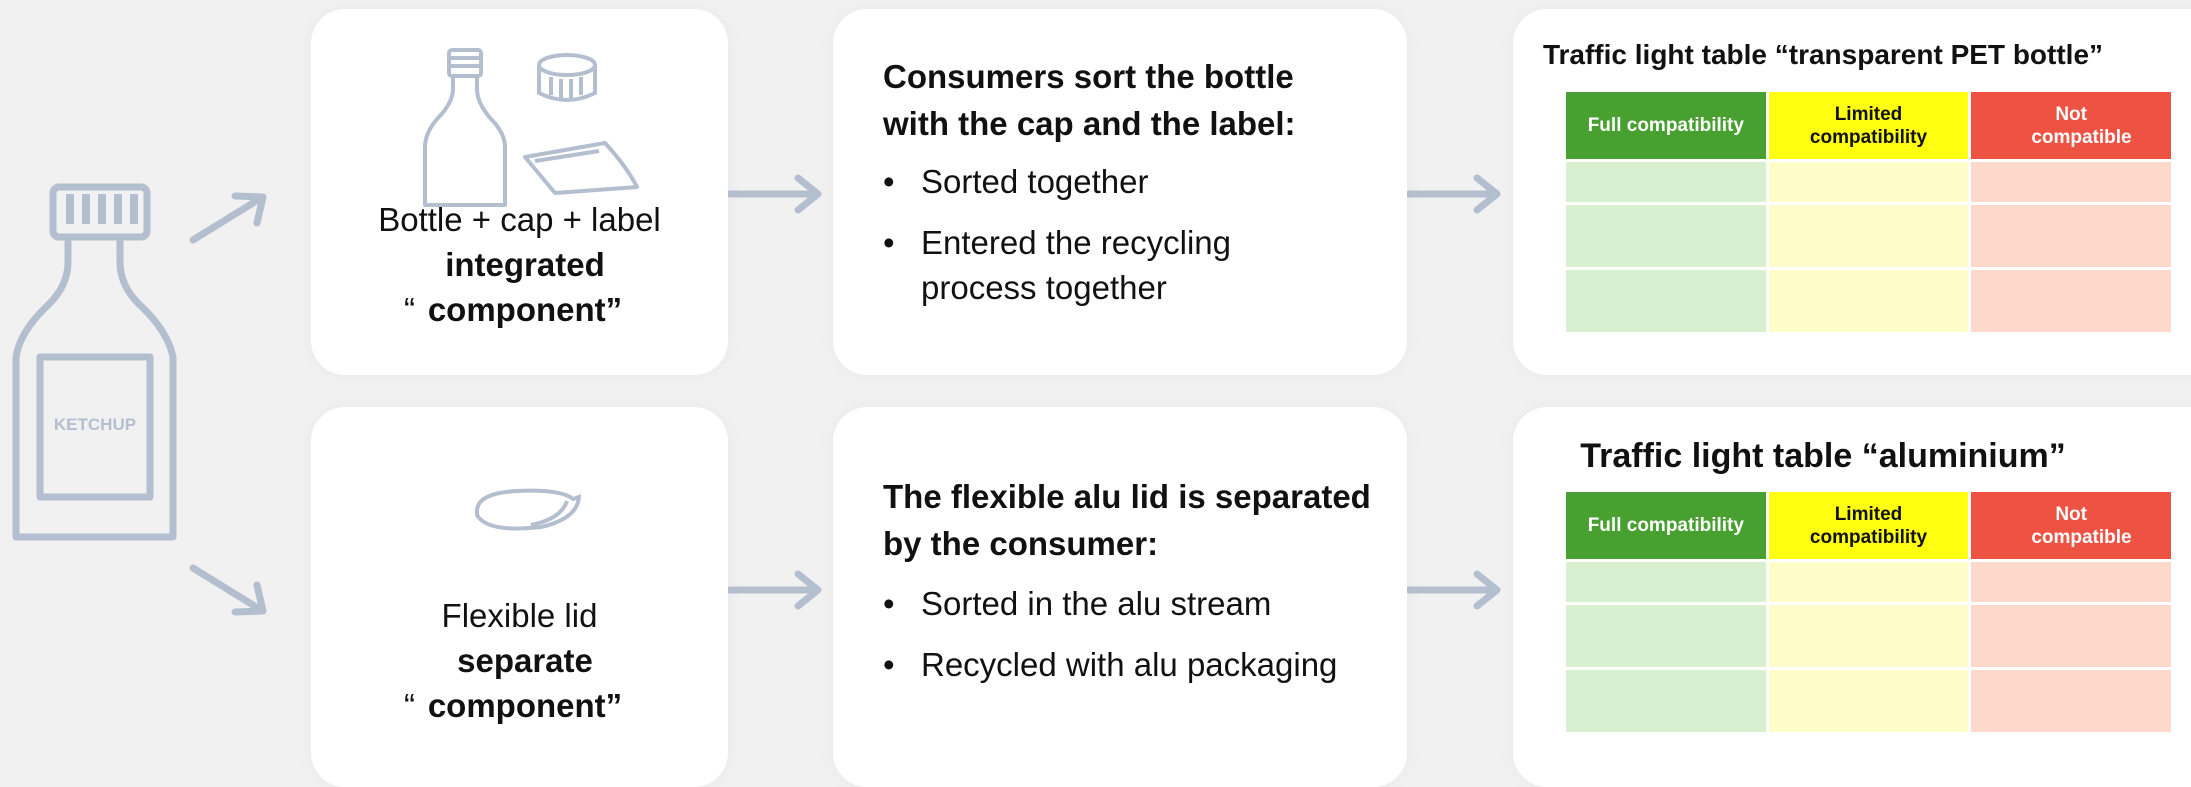 The height and width of the screenshot is (787, 2191). Describe the element at coordinates (525, 683) in the screenshot. I see `component-type: separate component”` at that location.